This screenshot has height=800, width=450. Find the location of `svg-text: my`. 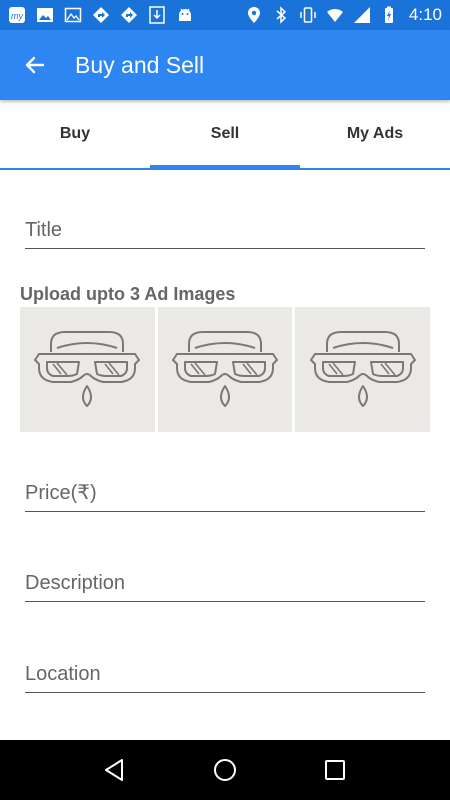

svg-text: my is located at coordinates (17, 16).